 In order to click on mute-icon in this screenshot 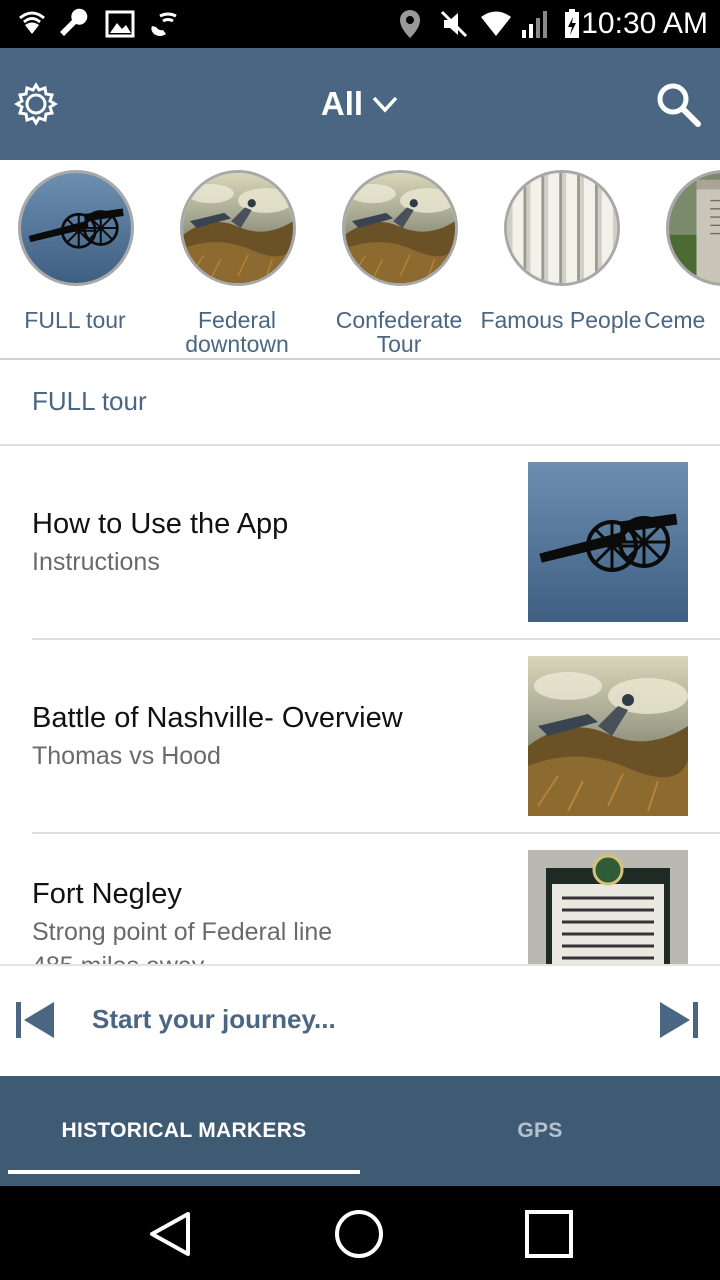, I will do `click(454, 24)`.